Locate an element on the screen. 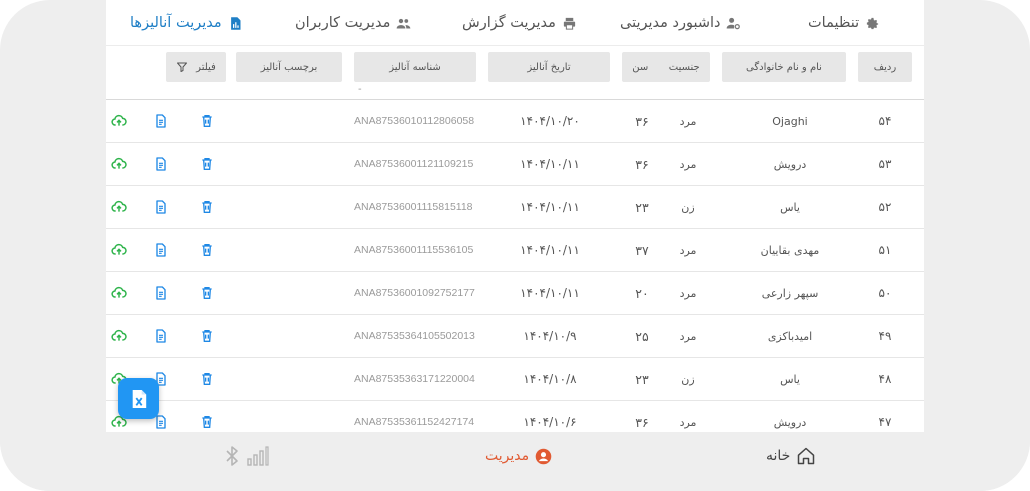 This screenshot has width=1030, height=491. tab-users-label: مدیریت کاربران is located at coordinates (343, 23).